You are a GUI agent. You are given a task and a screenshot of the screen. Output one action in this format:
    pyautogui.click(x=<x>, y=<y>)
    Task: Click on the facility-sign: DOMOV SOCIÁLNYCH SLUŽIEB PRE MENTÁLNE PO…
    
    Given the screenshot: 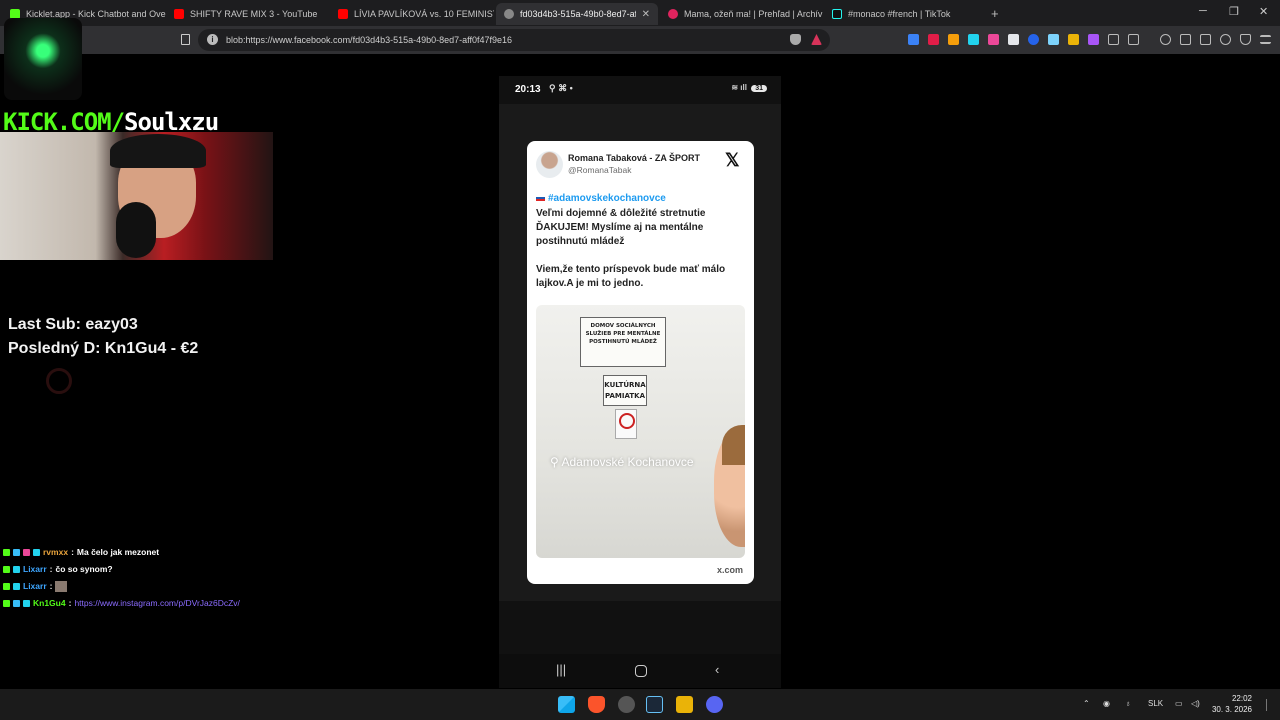 What is the action you would take?
    pyautogui.click(x=623, y=342)
    